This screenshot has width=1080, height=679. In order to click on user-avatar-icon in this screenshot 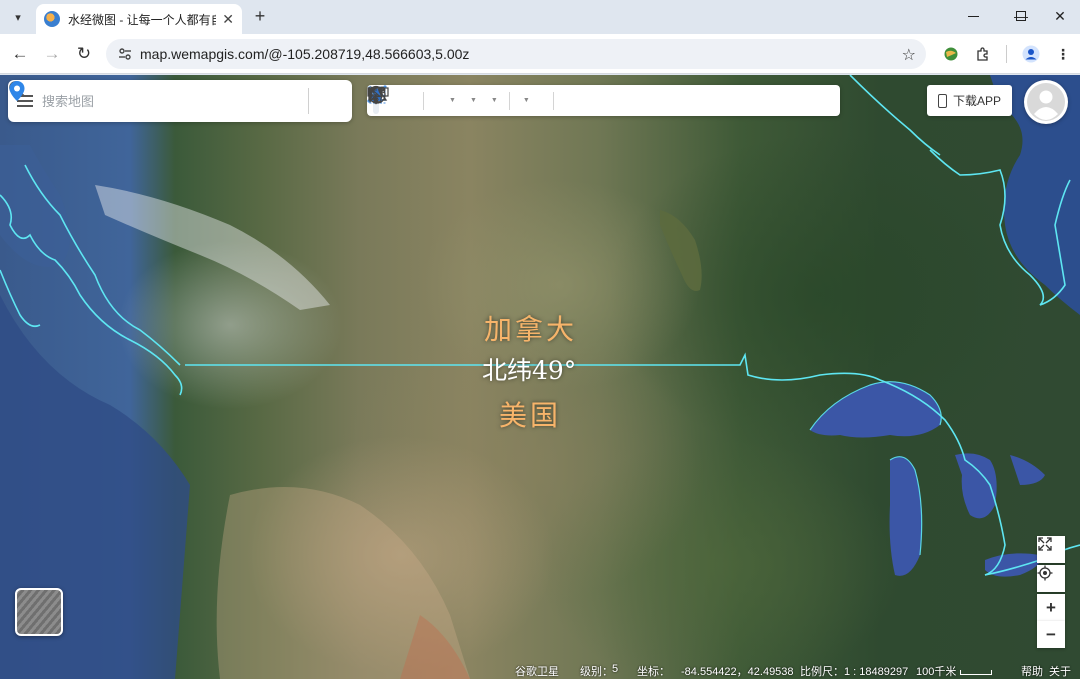, I will do `click(1046, 102)`.